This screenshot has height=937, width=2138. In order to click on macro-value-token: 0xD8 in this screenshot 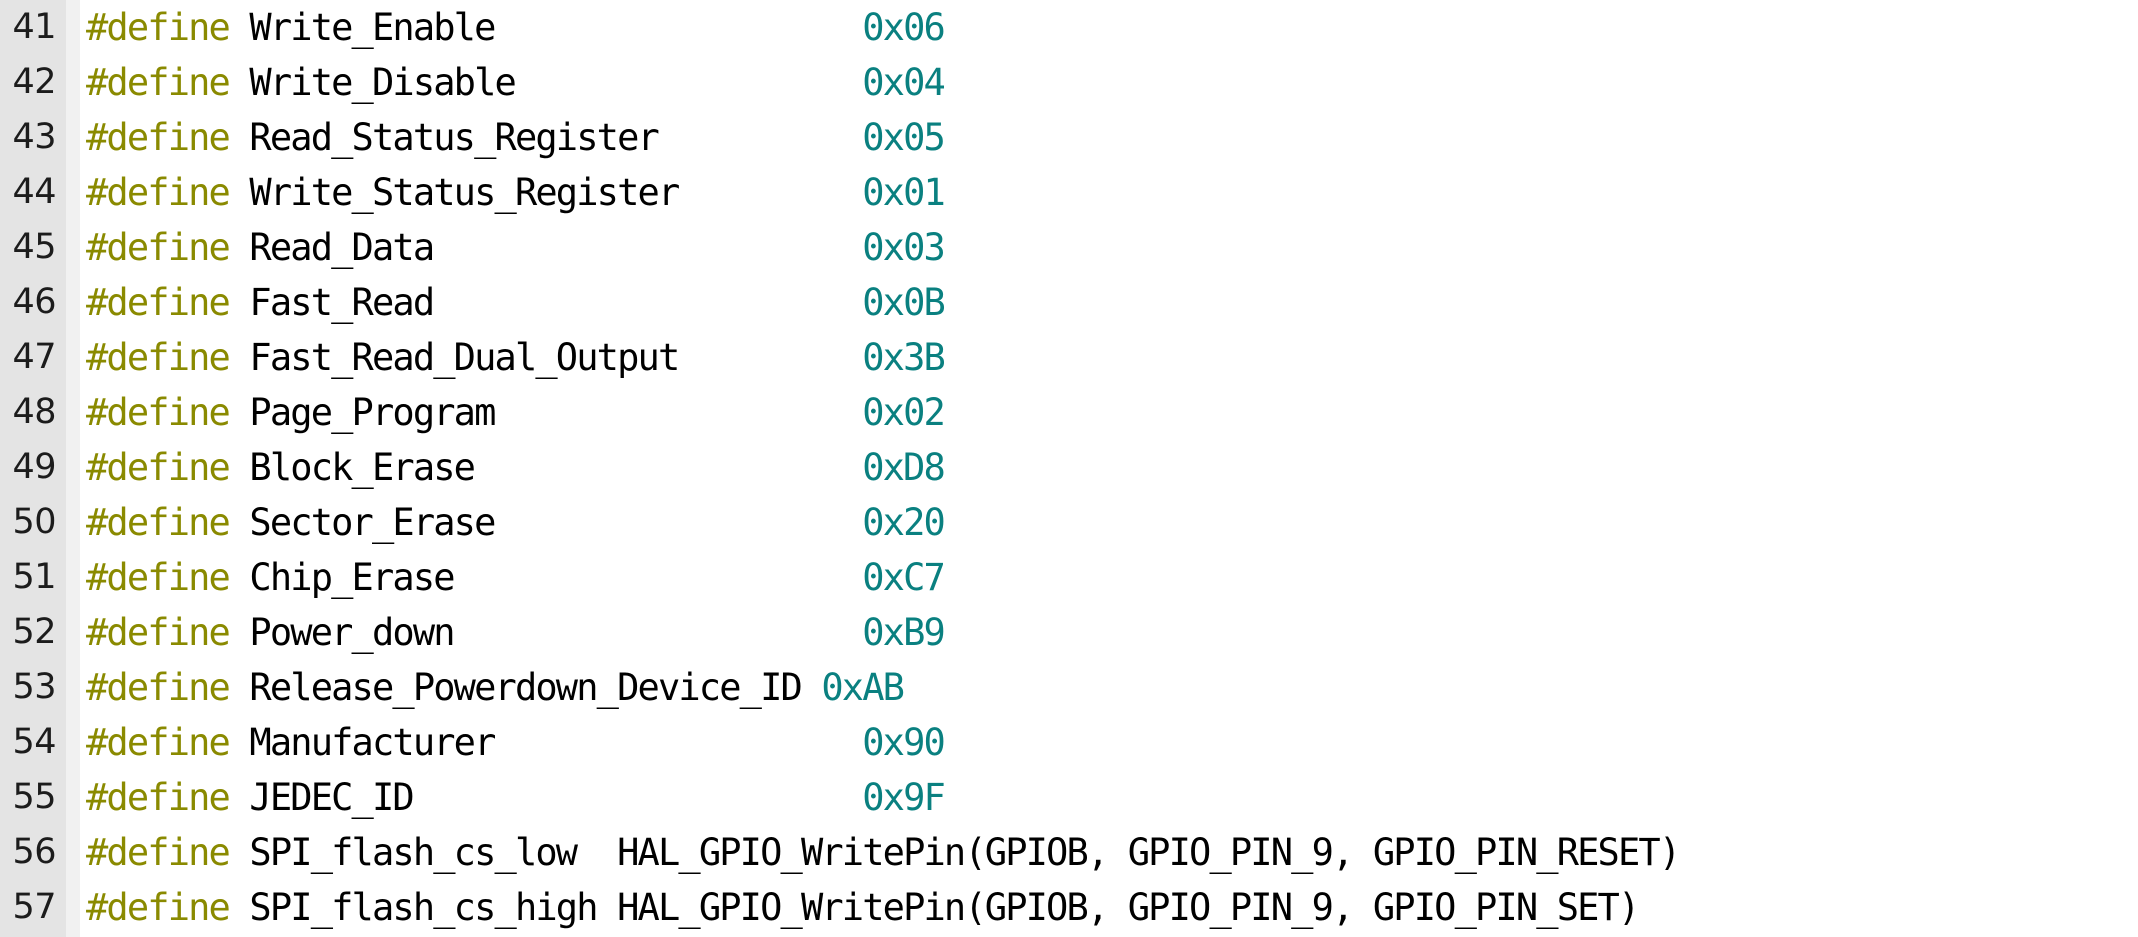, I will do `click(904, 467)`.